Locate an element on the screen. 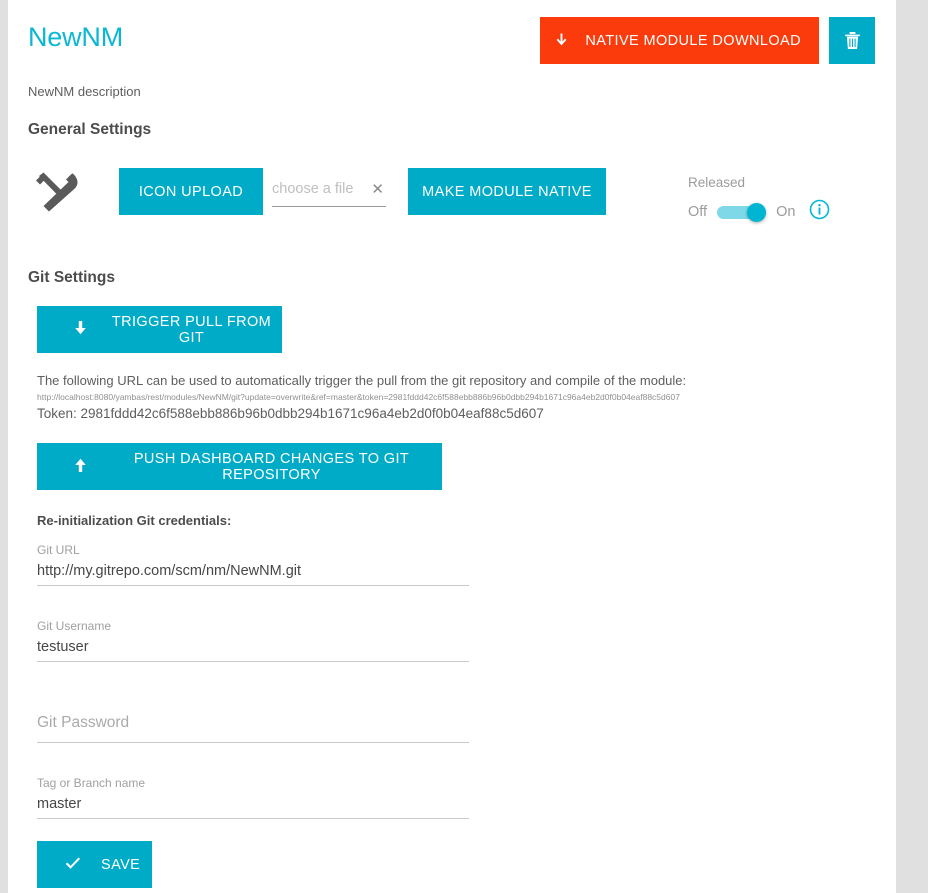 This screenshot has width=928, height=893. released-toggle is located at coordinates (742, 212).